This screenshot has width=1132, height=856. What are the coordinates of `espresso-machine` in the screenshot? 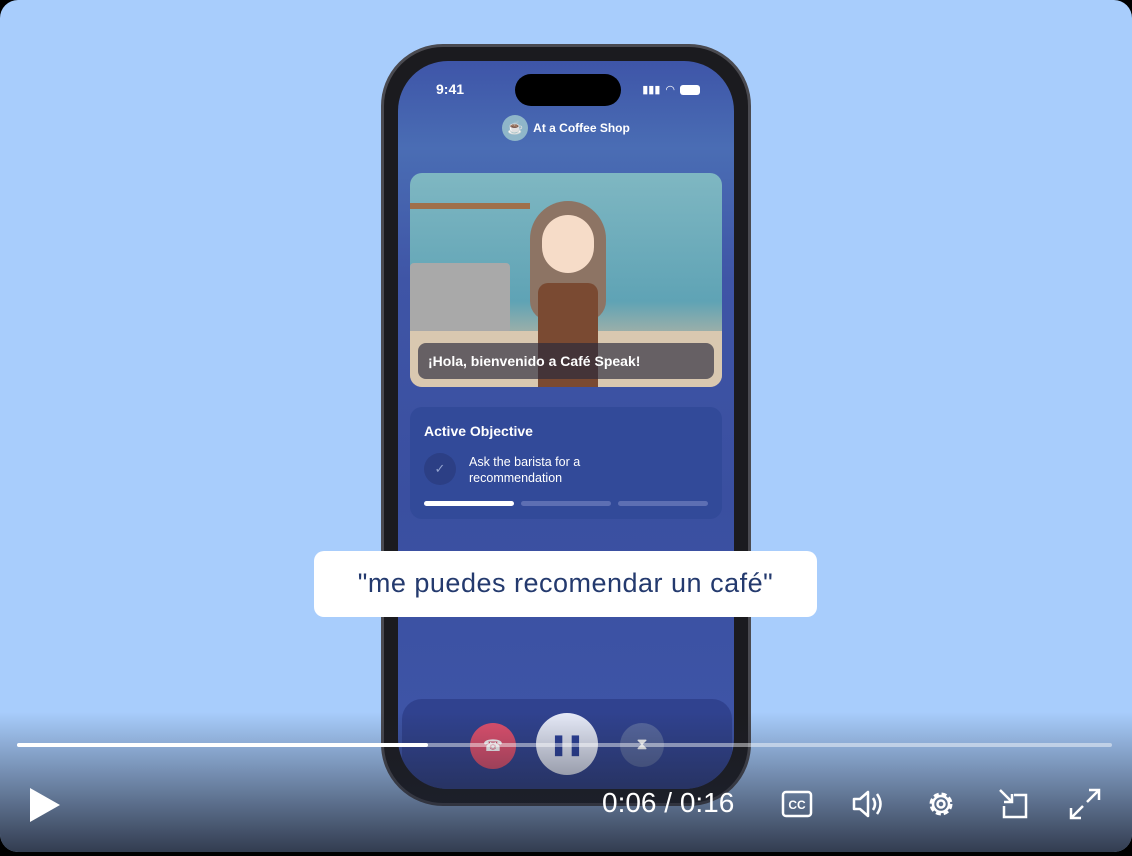 It's located at (460, 298).